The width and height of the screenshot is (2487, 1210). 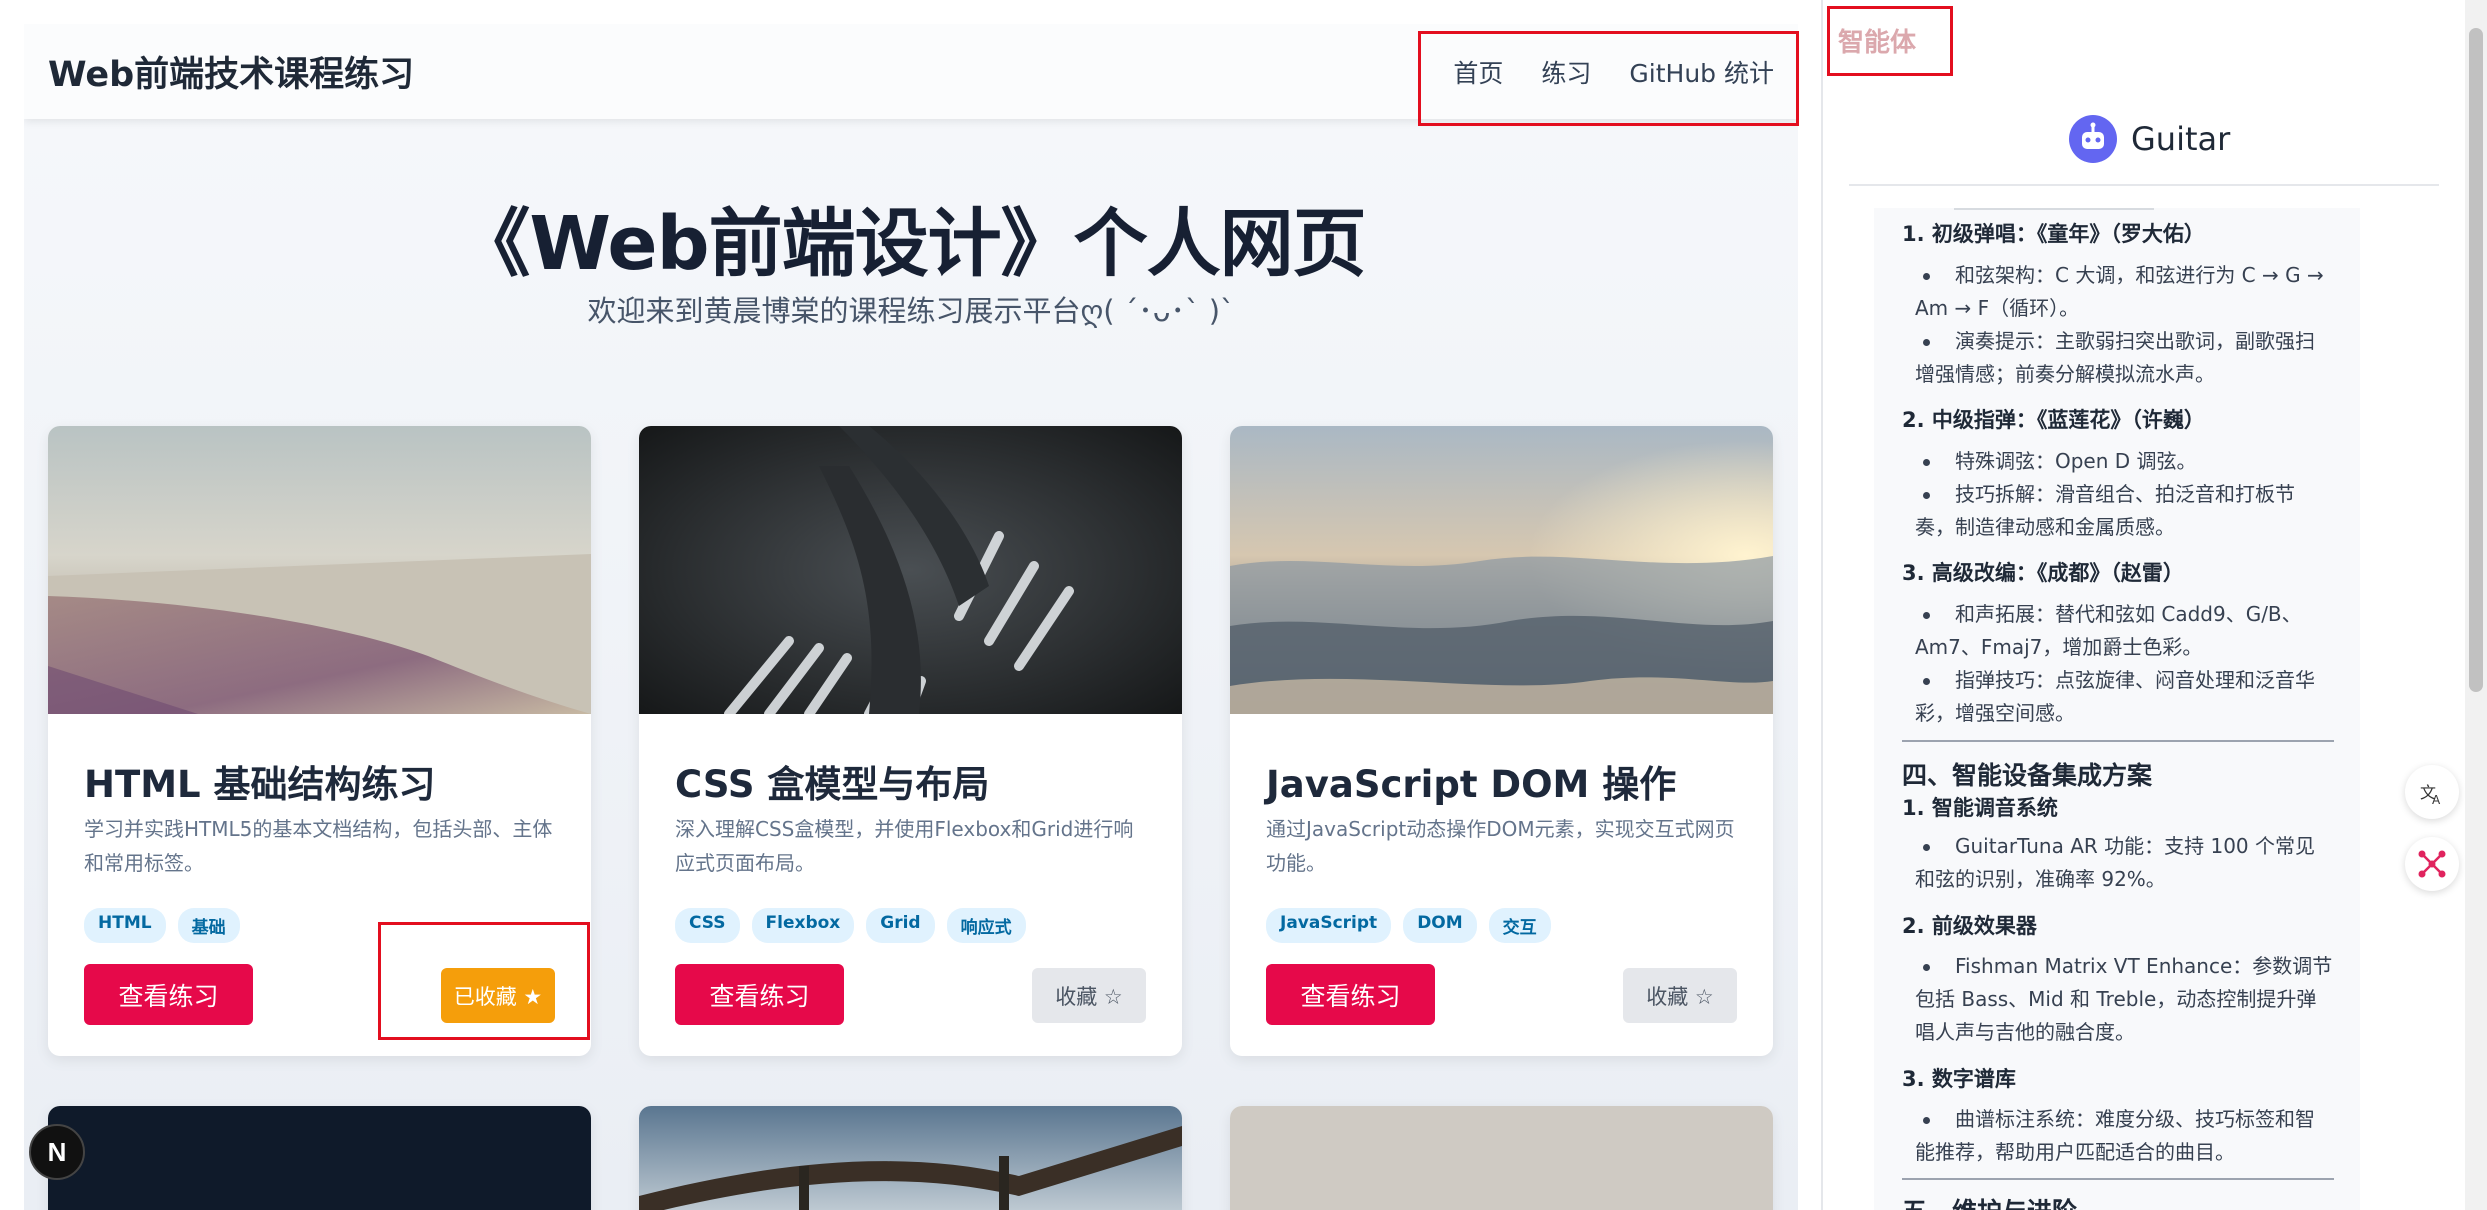 I want to click on hero-title: 《Web前端设计》个人网页, so click(x=911, y=244).